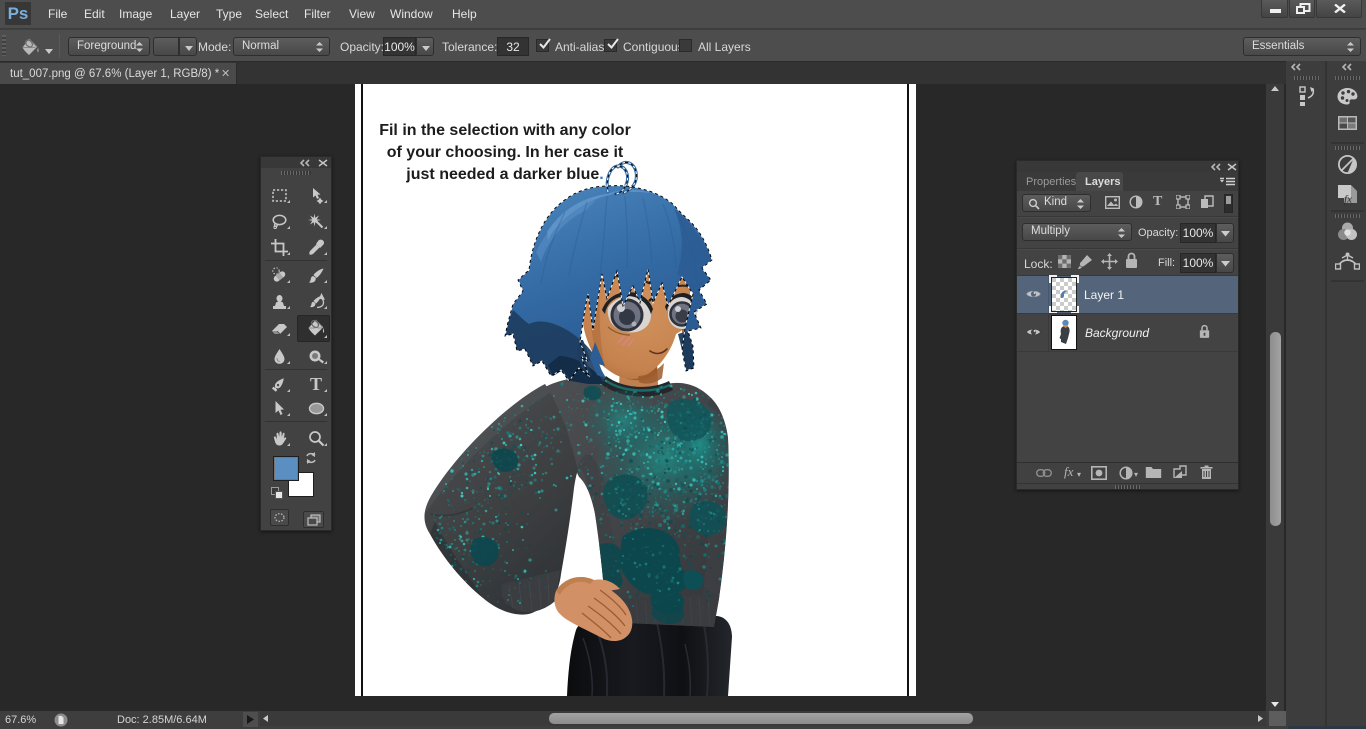 This screenshot has width=1366, height=729. What do you see at coordinates (1348, 200) in the screenshot?
I see `svg-text: fx` at bounding box center [1348, 200].